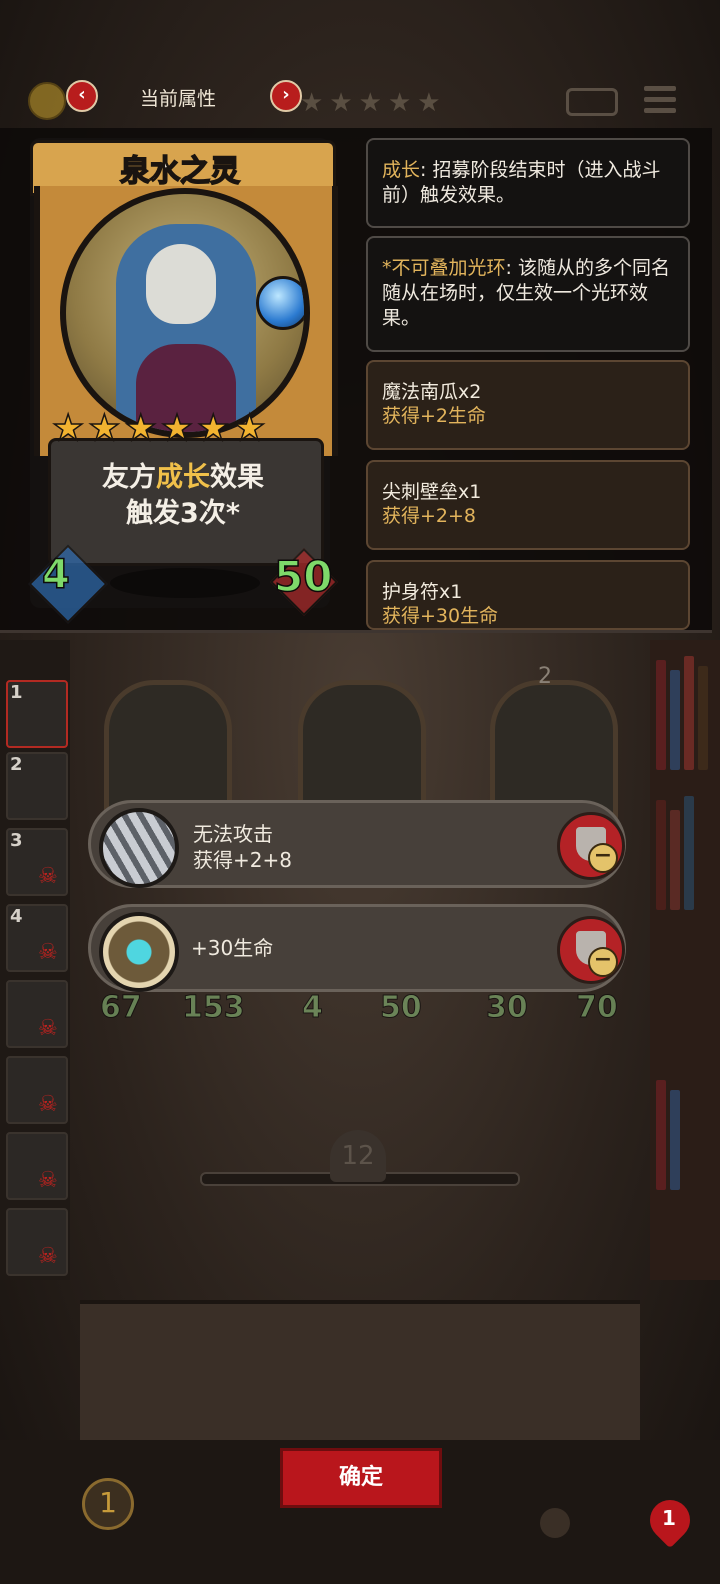 The height and width of the screenshot is (1584, 720). What do you see at coordinates (521, 182) in the screenshot?
I see `keyword-desc: : 招募阶段结束时（进入战斗前）触发效果。` at bounding box center [521, 182].